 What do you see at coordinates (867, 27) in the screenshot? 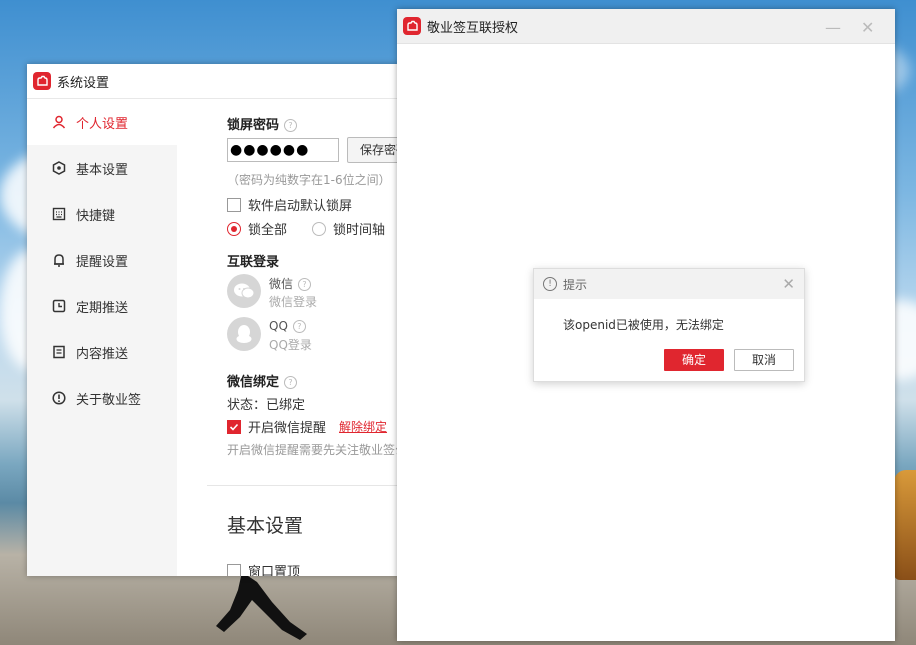
I see `close-button: ✕` at bounding box center [867, 27].